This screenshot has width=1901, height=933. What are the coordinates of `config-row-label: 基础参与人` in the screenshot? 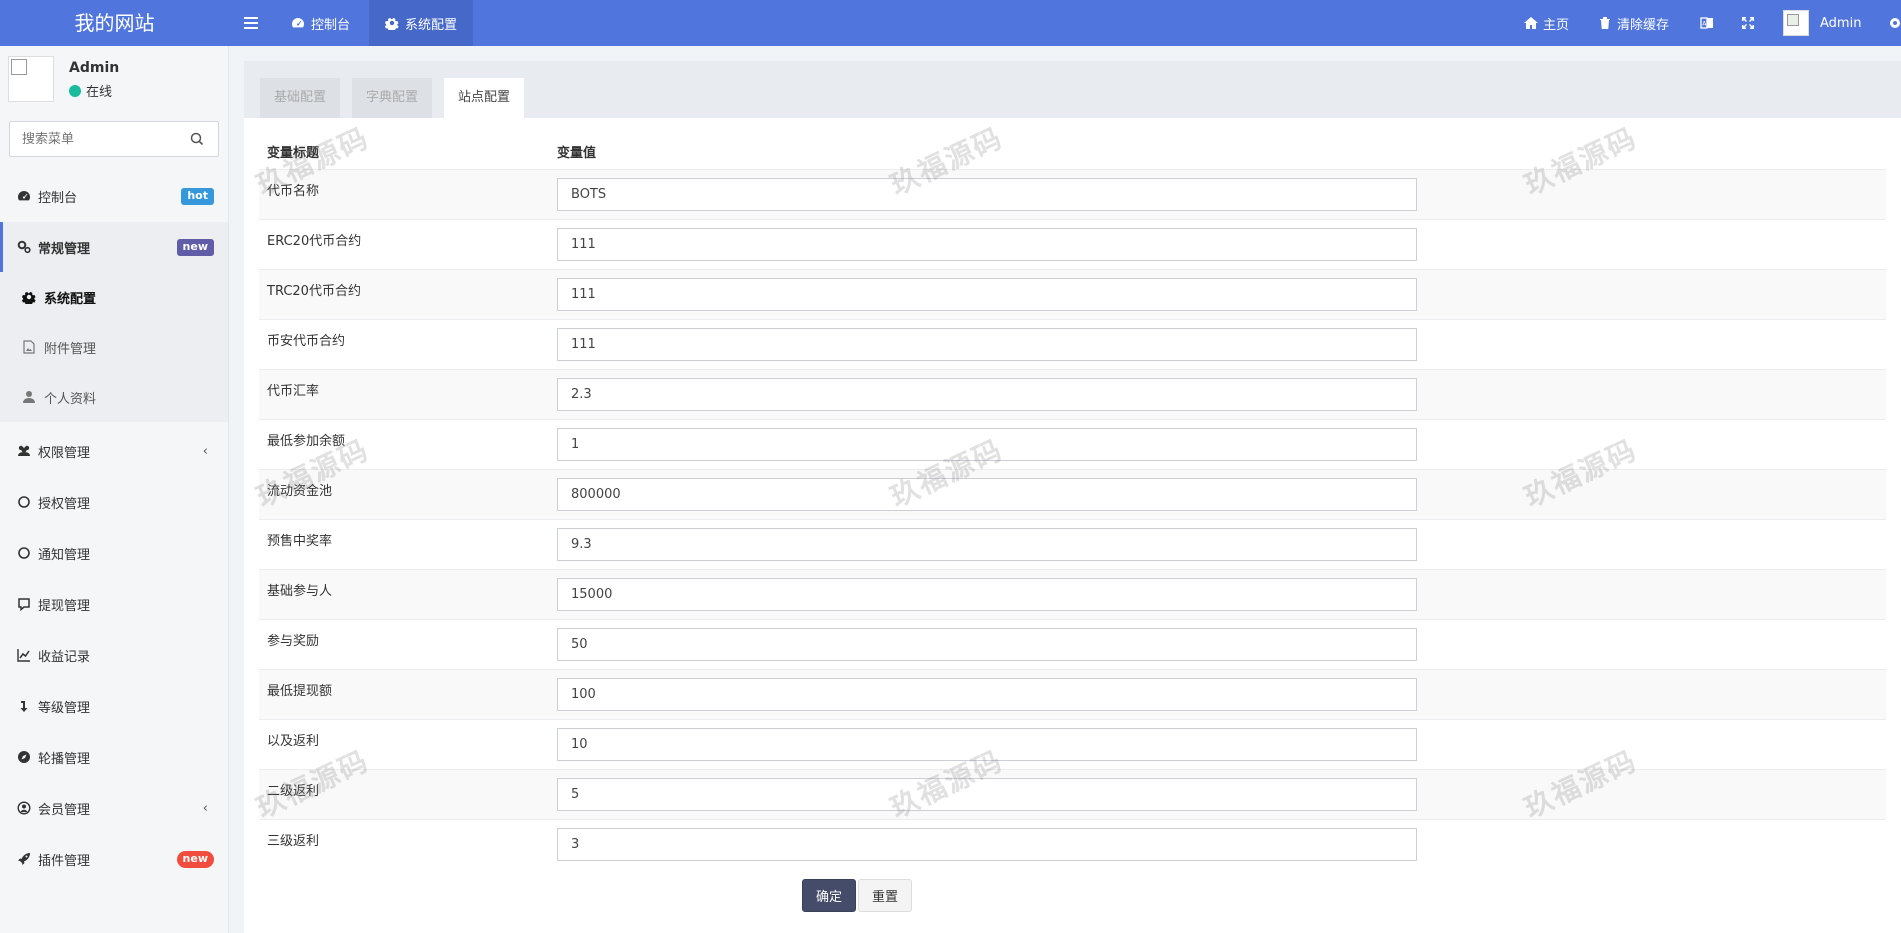 It's located at (300, 591).